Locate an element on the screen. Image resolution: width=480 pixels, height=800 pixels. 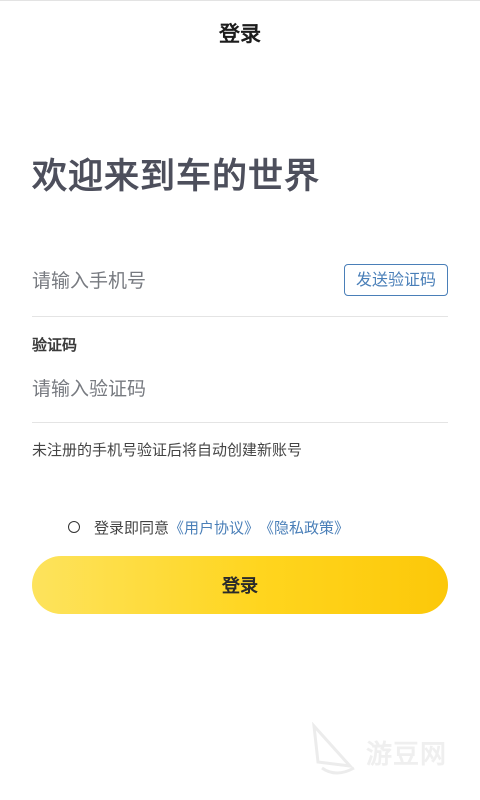
privacy-policy-link: 《隐私政策》 is located at coordinates (304, 527).